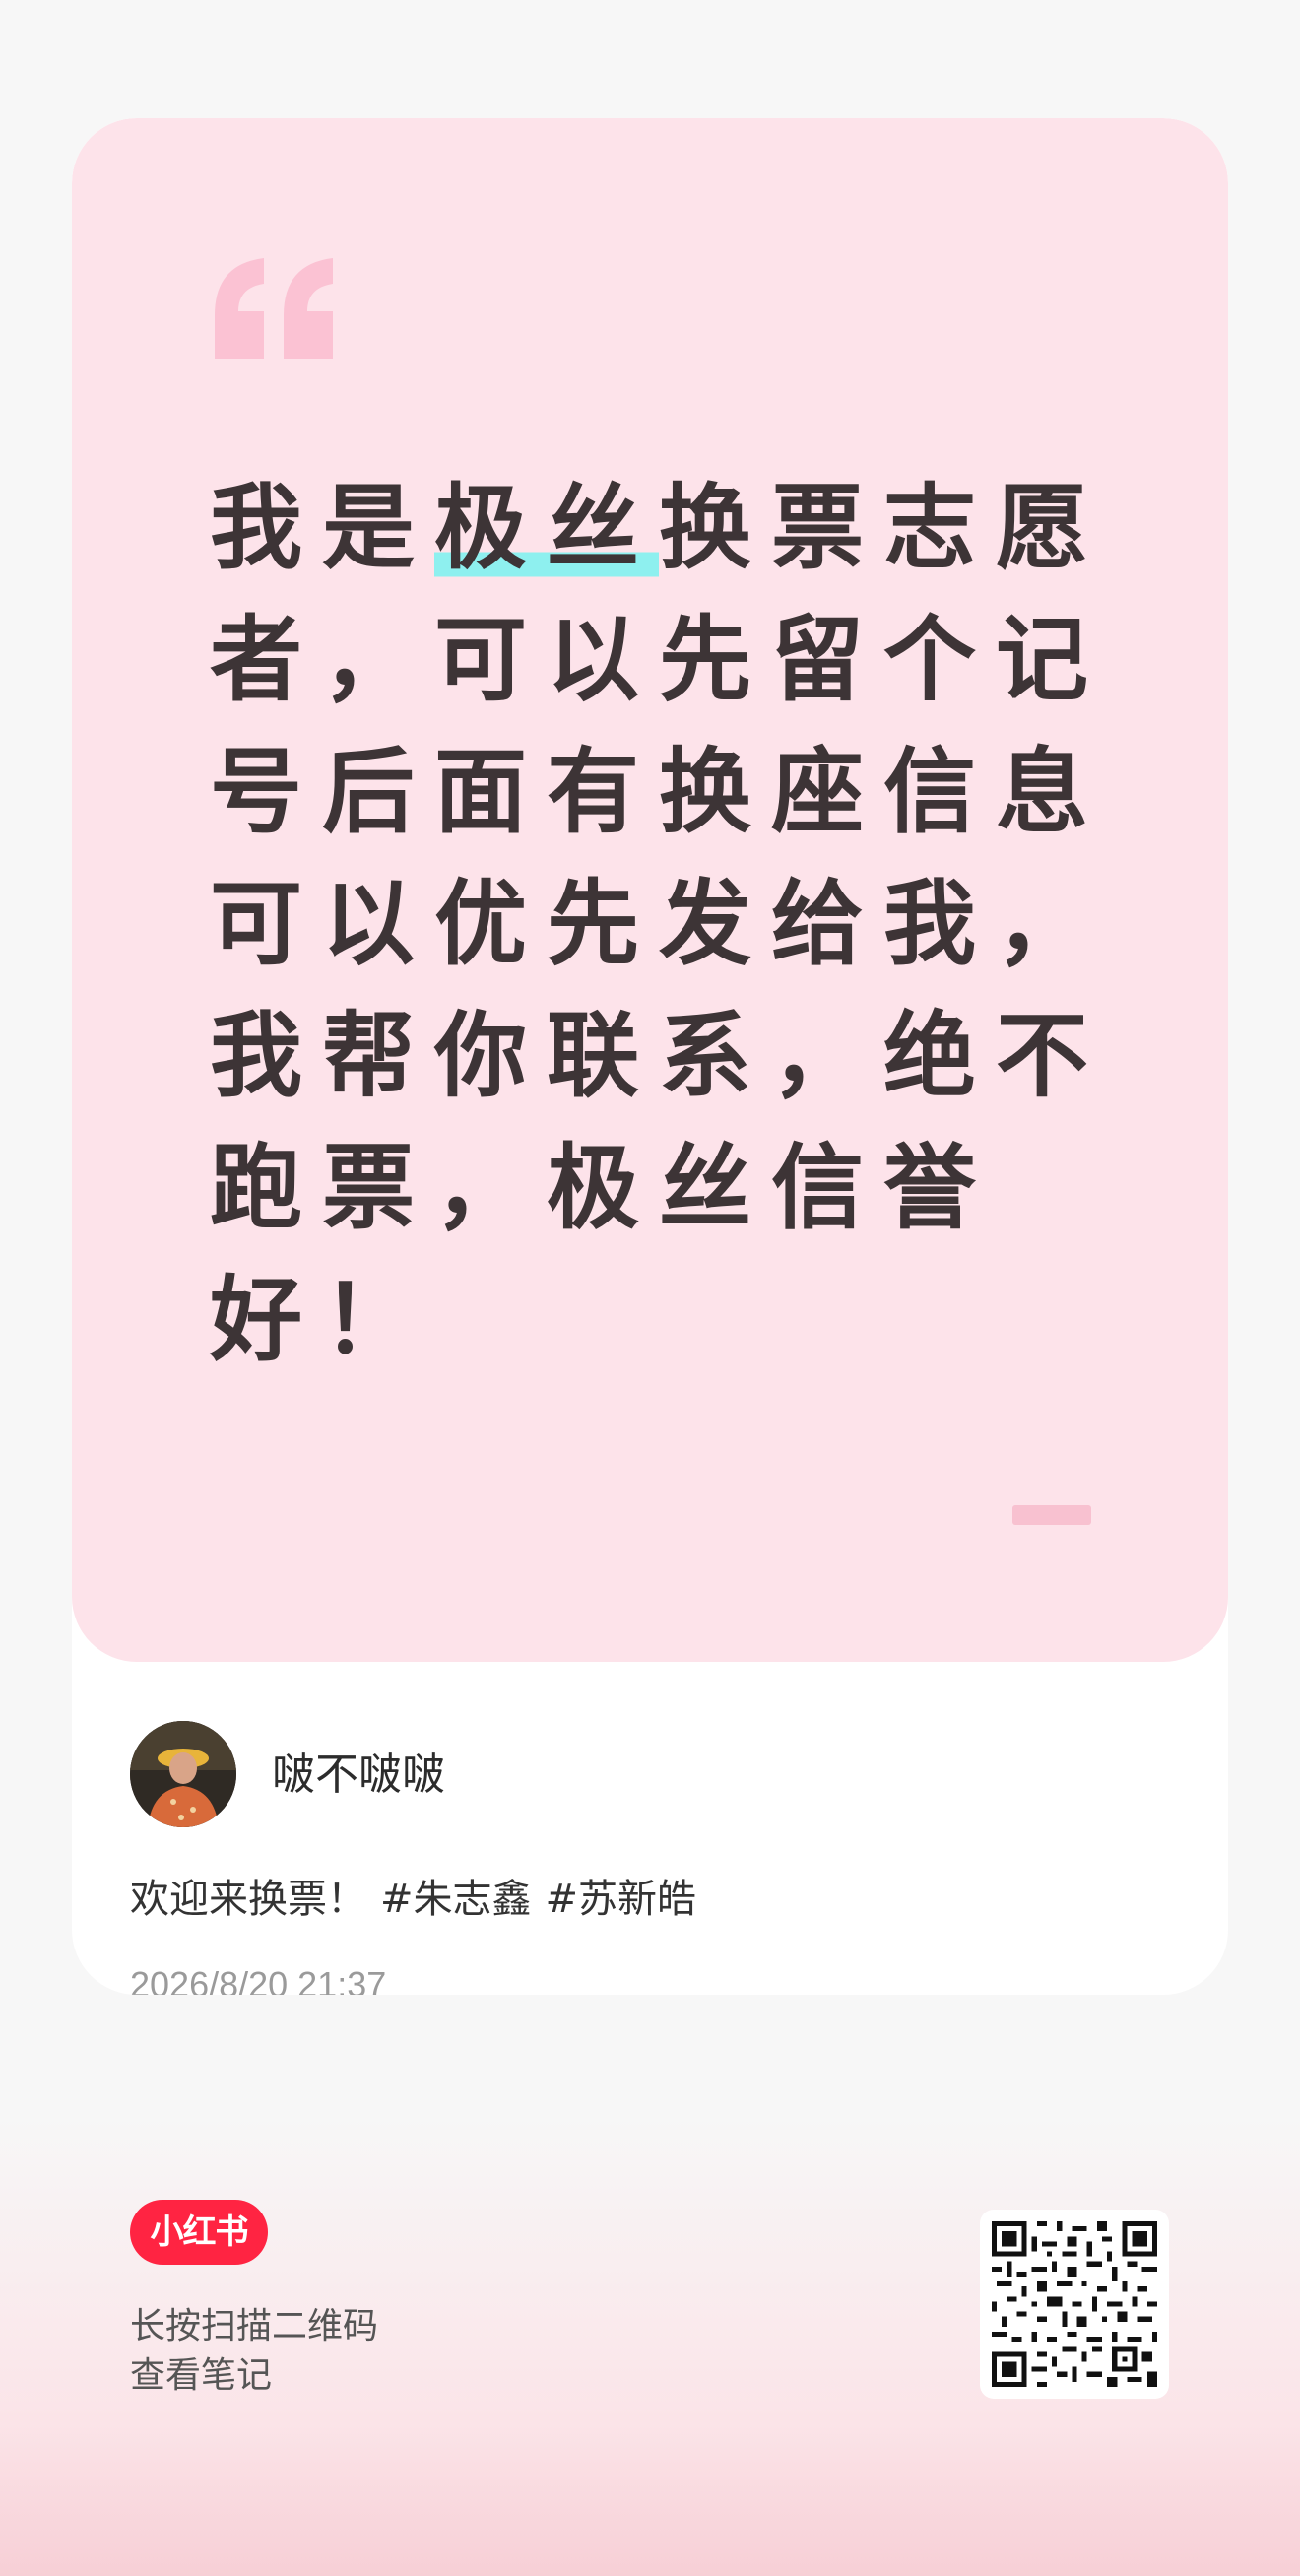  I want to click on post-timestamp: 2026/8/20 21:37, so click(258, 1980).